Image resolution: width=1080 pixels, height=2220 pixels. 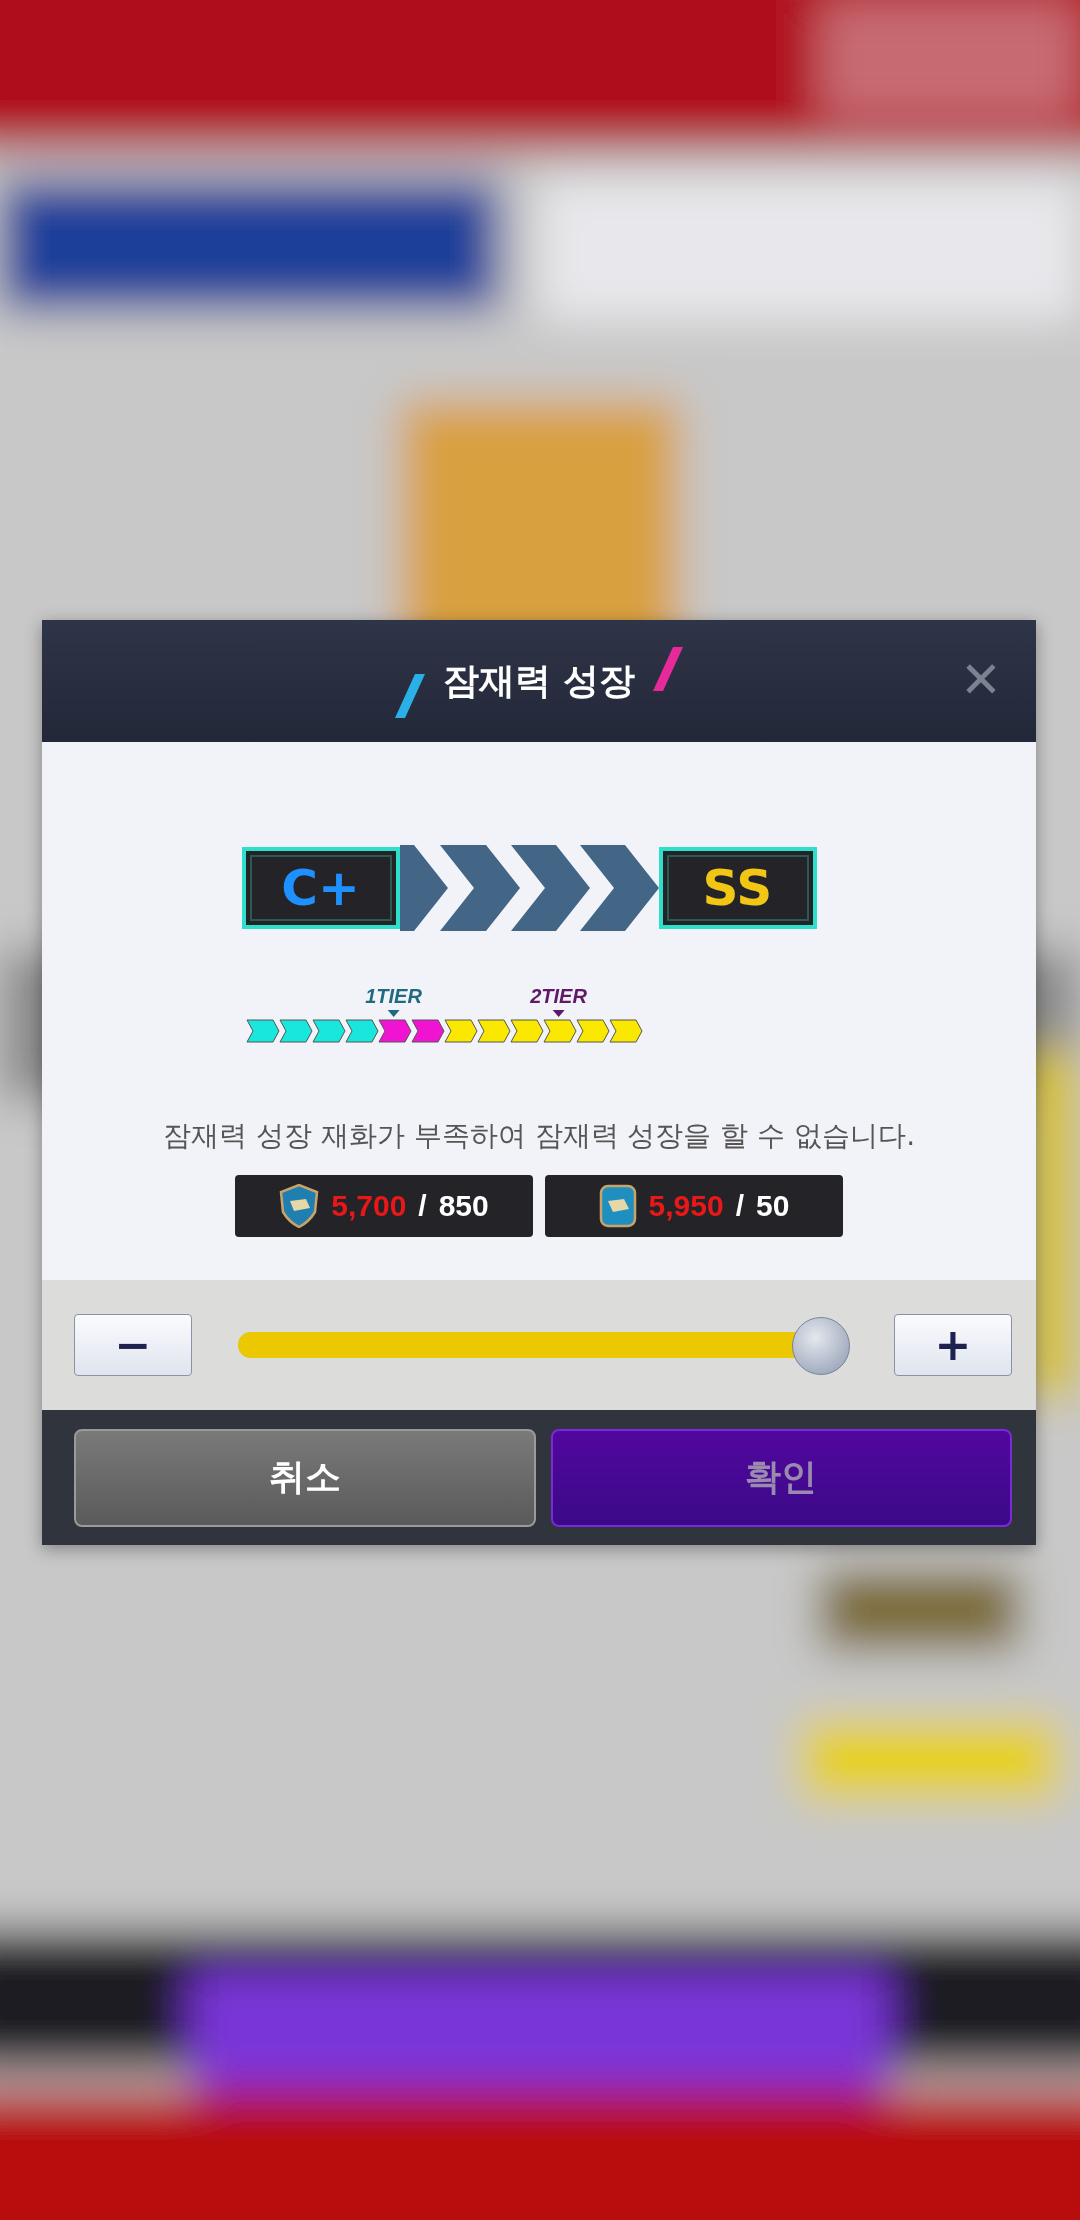 I want to click on owned-amount: 5,700, so click(x=369, y=1206).